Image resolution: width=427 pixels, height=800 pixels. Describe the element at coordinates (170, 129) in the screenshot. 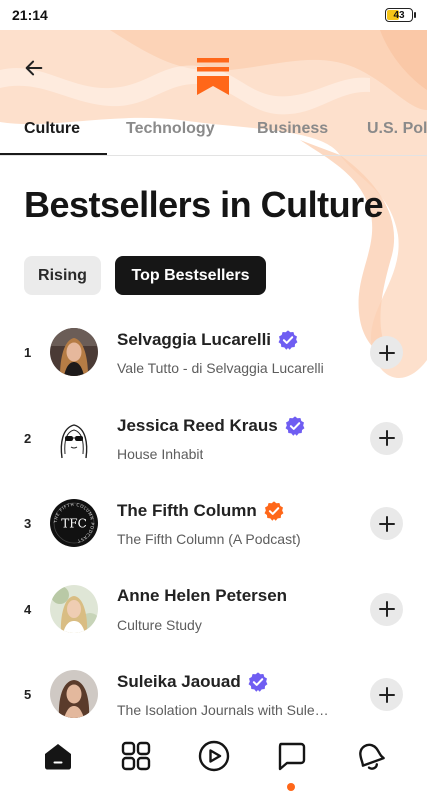

I see `tab-technology: Technology` at that location.